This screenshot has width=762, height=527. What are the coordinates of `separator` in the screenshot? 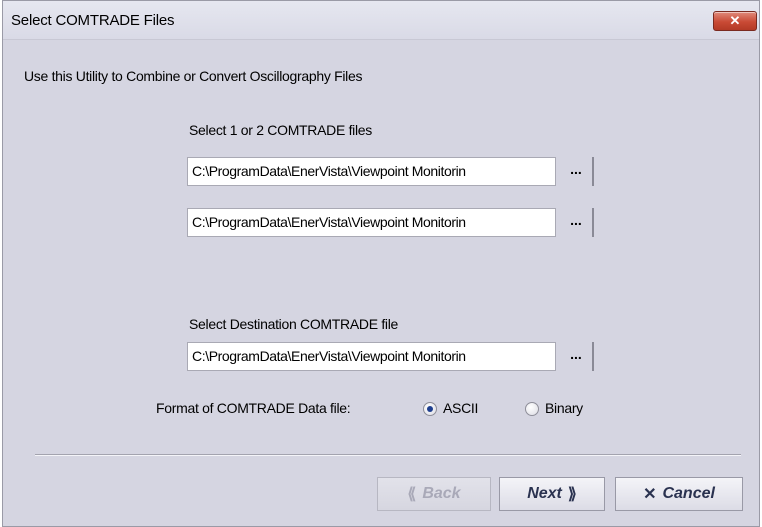 It's located at (388, 455).